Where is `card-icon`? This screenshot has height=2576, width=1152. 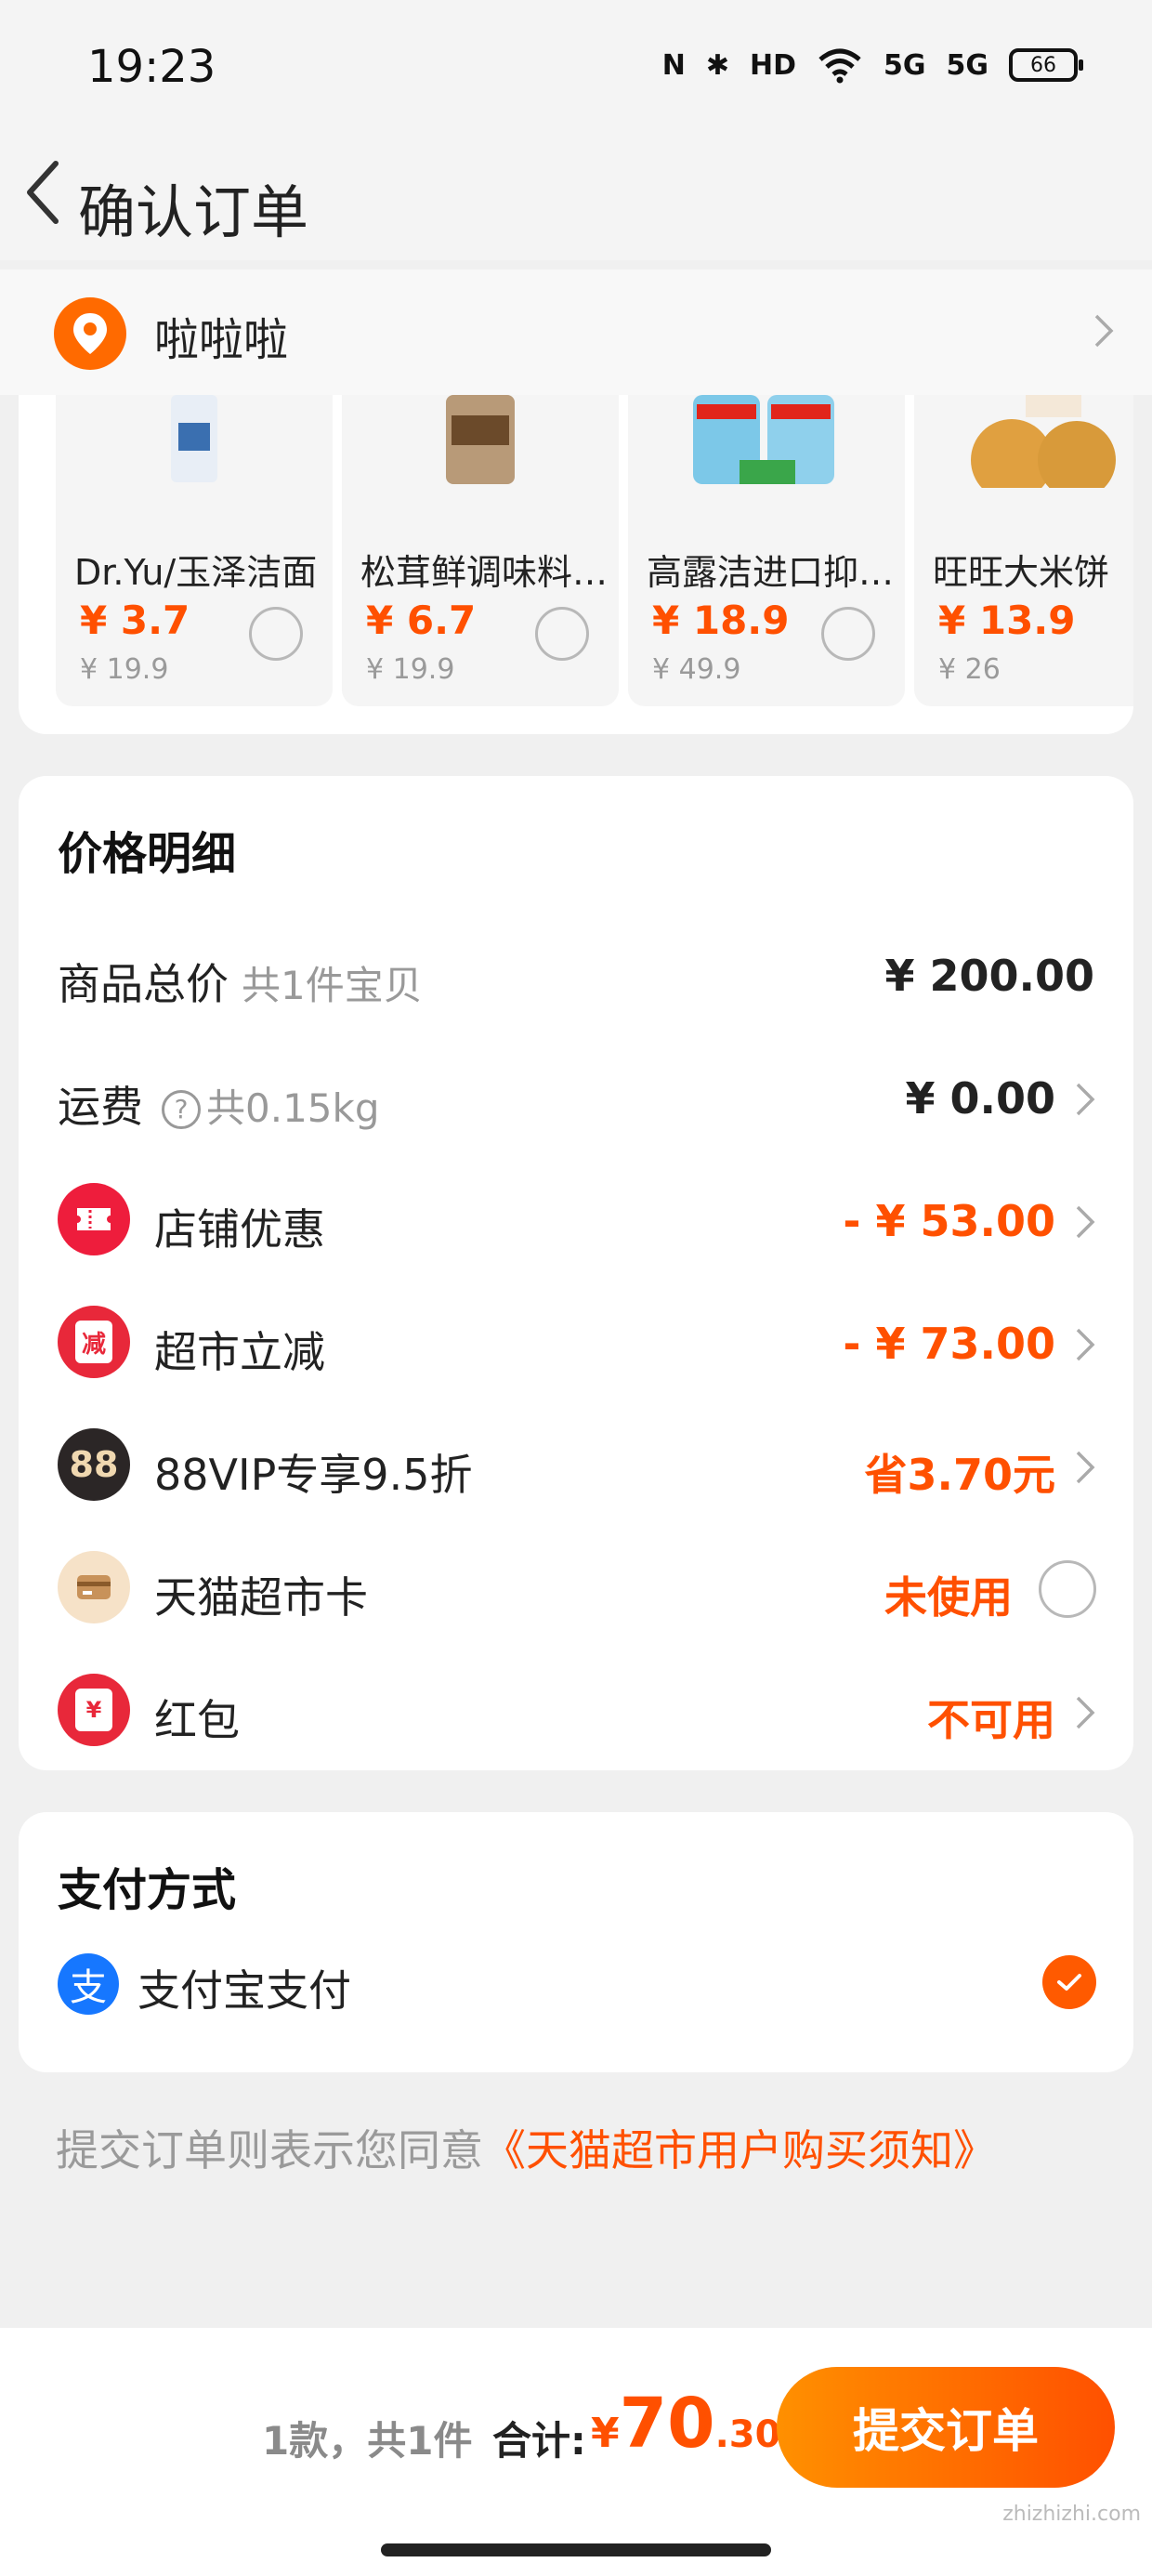 card-icon is located at coordinates (94, 1587).